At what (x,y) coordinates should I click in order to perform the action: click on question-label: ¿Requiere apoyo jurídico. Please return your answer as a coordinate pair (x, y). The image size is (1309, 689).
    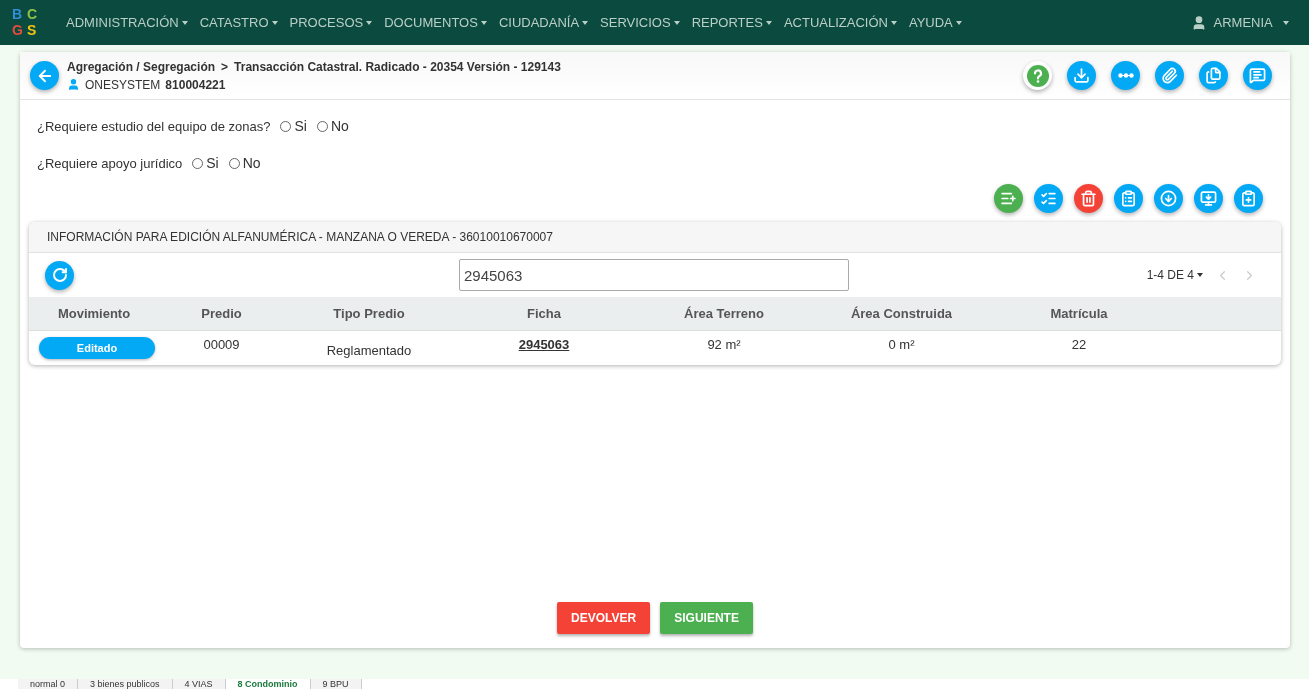
    Looking at the image, I should click on (110, 163).